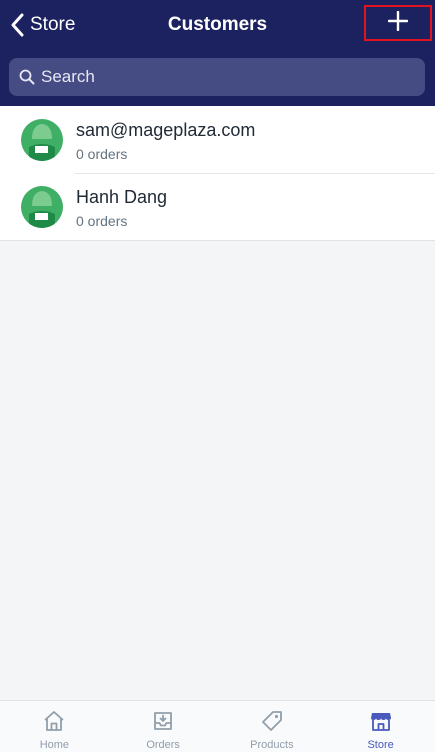  Describe the element at coordinates (217, 206) in the screenshot. I see `customer-row: Hanh Dang 0 orders` at that location.